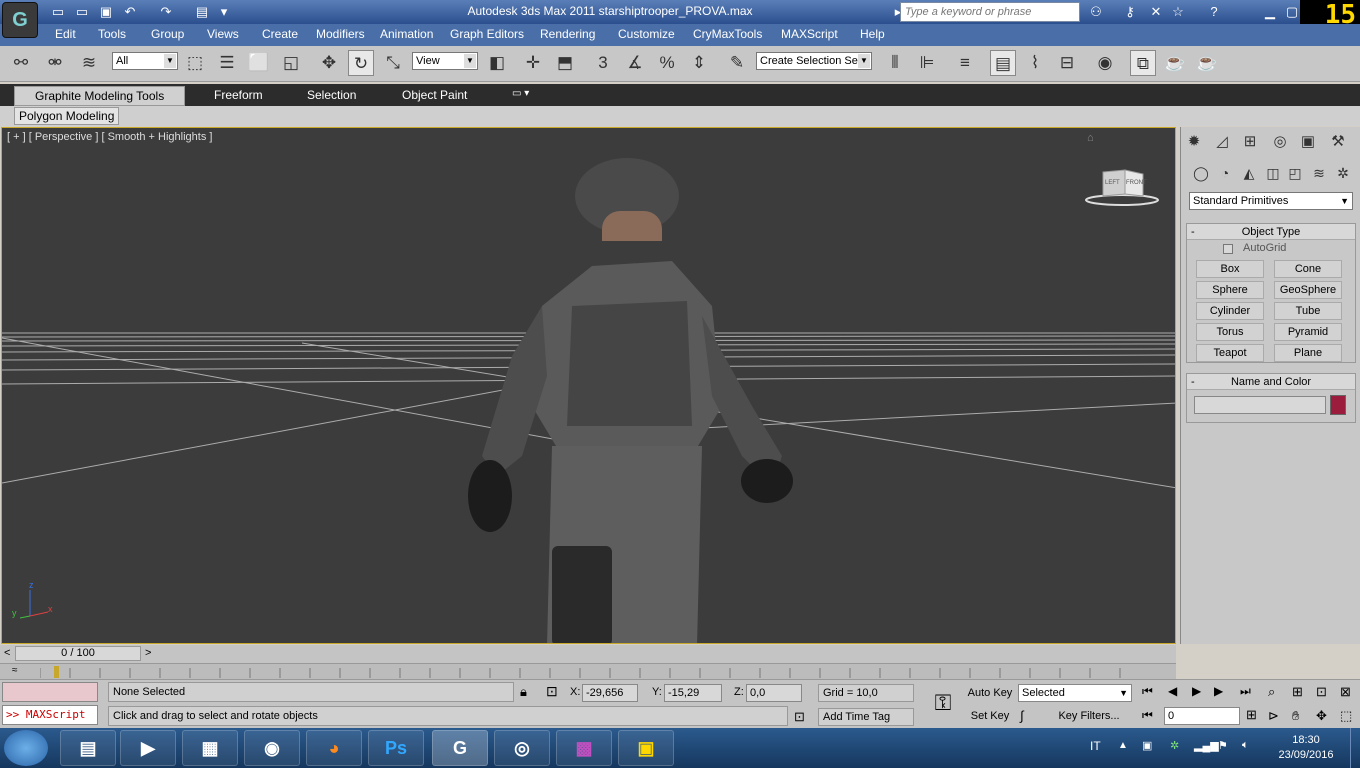 Image resolution: width=1360 pixels, height=768 pixels. What do you see at coordinates (584, 748) in the screenshot?
I see `taskbar-winrar: ▩` at bounding box center [584, 748].